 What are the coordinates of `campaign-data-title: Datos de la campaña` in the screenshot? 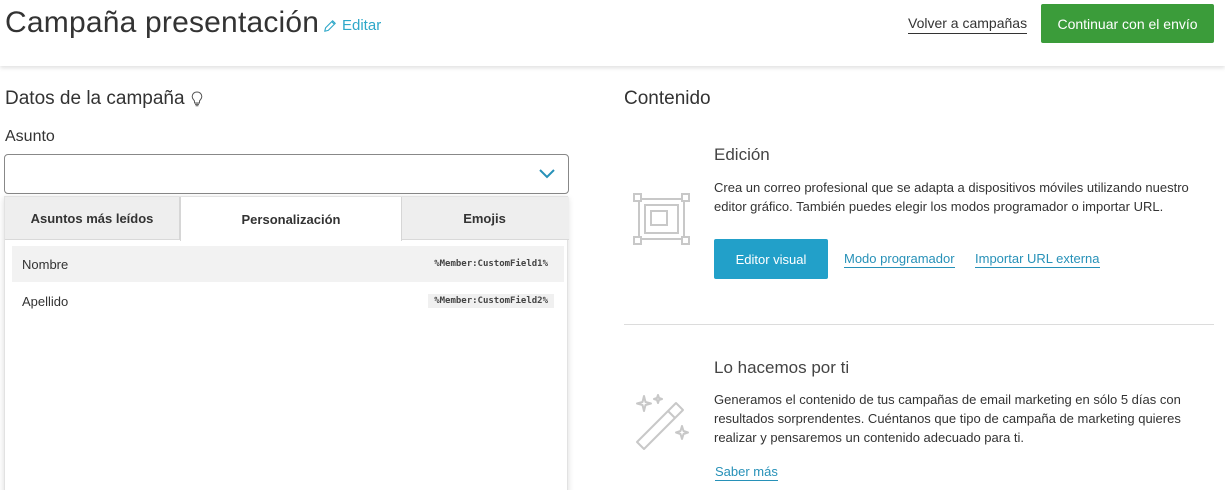 It's located at (95, 98).